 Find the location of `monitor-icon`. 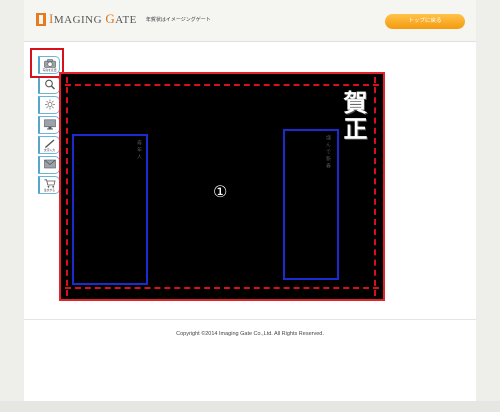

monitor-icon is located at coordinates (49, 124).